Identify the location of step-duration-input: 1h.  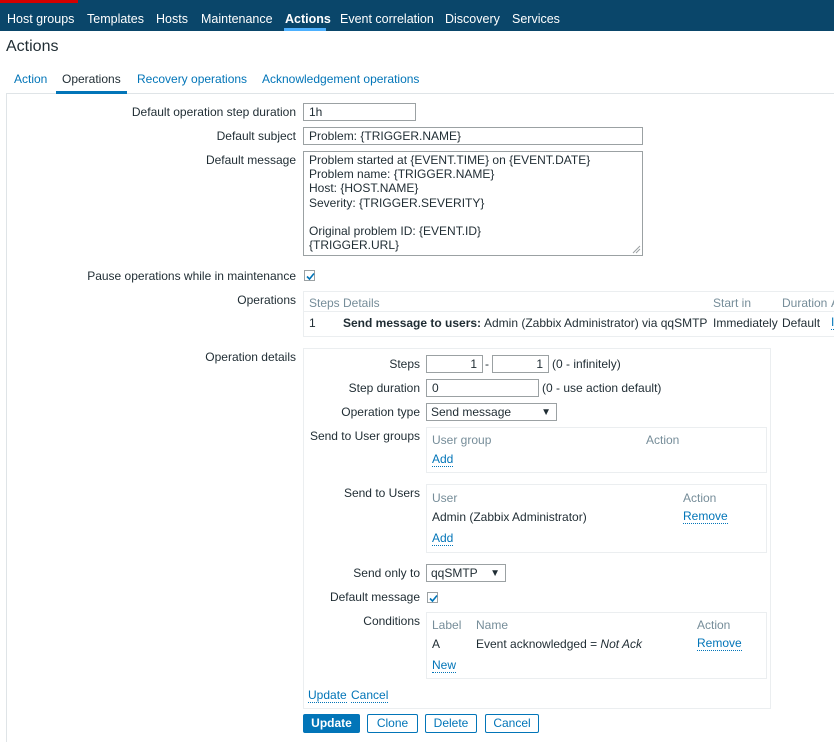
(359, 112).